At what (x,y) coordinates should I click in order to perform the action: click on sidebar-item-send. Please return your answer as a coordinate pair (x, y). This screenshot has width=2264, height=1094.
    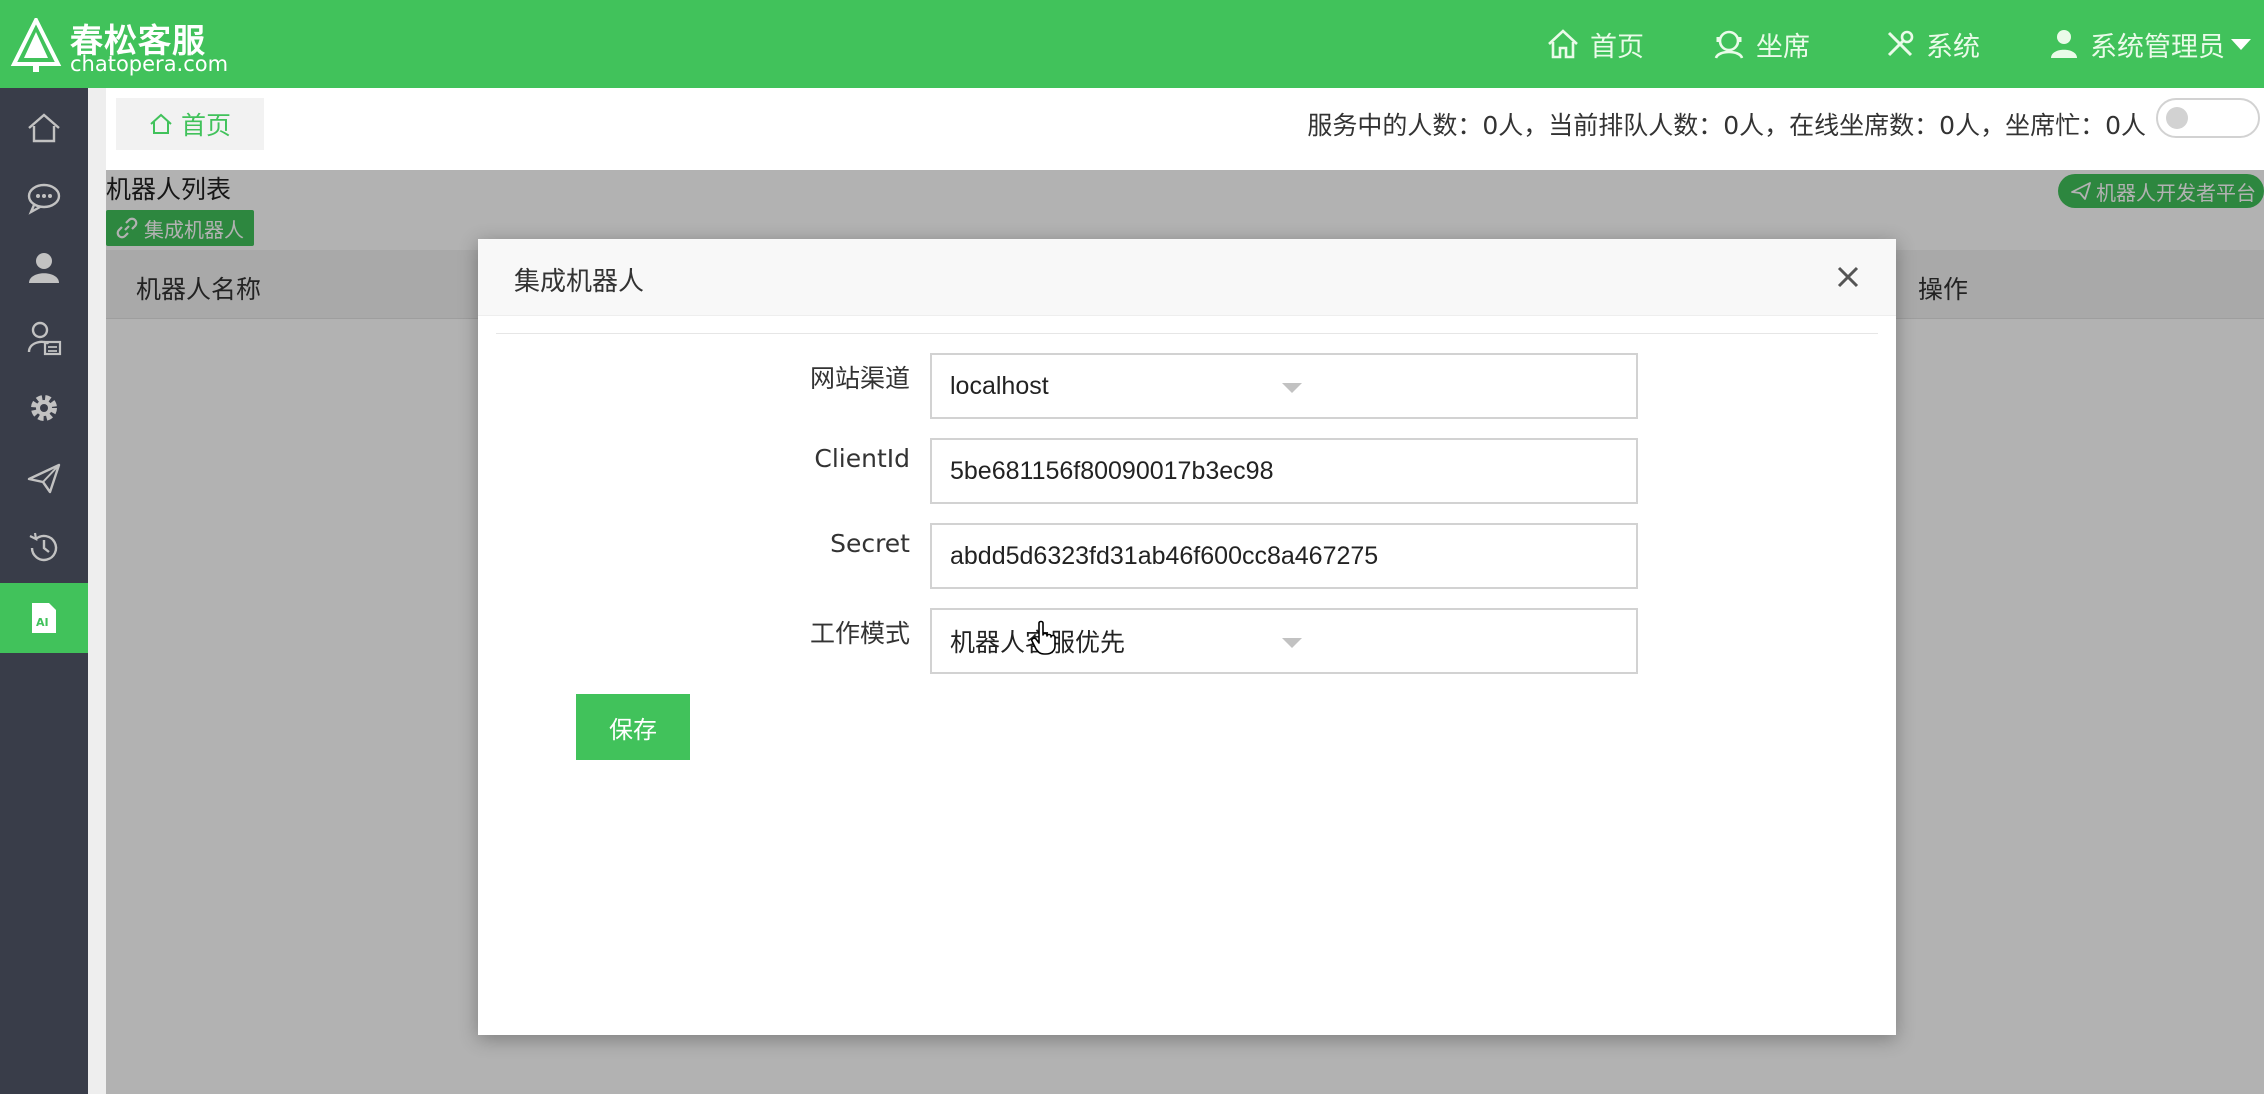
    Looking at the image, I should click on (44, 478).